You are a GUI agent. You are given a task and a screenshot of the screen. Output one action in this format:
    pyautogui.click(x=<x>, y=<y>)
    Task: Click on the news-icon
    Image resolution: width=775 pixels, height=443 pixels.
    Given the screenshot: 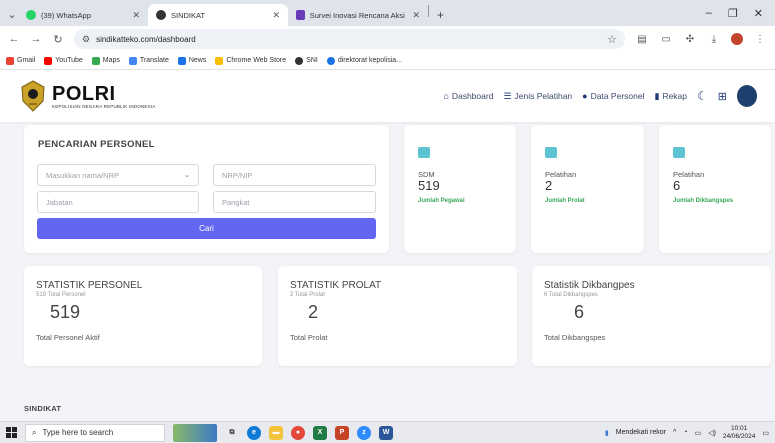 What is the action you would take?
    pyautogui.click(x=181, y=60)
    